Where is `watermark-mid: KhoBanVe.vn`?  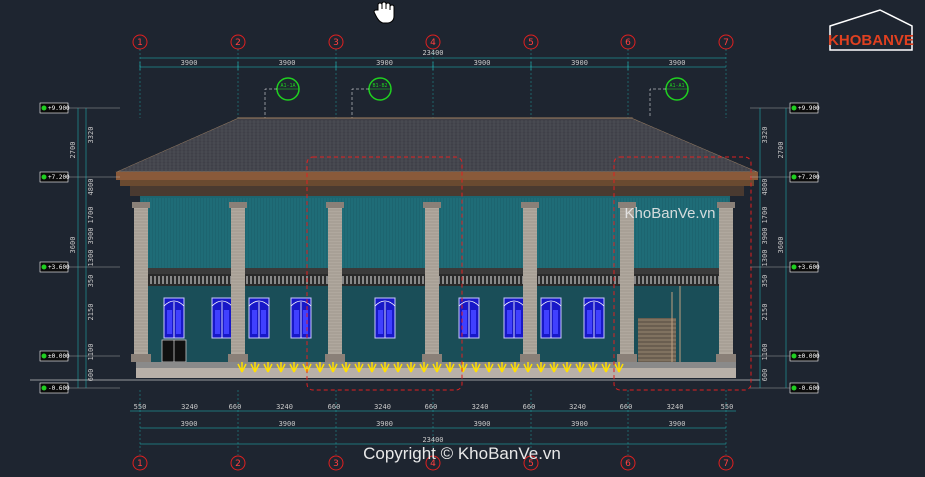 watermark-mid: KhoBanVe.vn is located at coordinates (670, 213).